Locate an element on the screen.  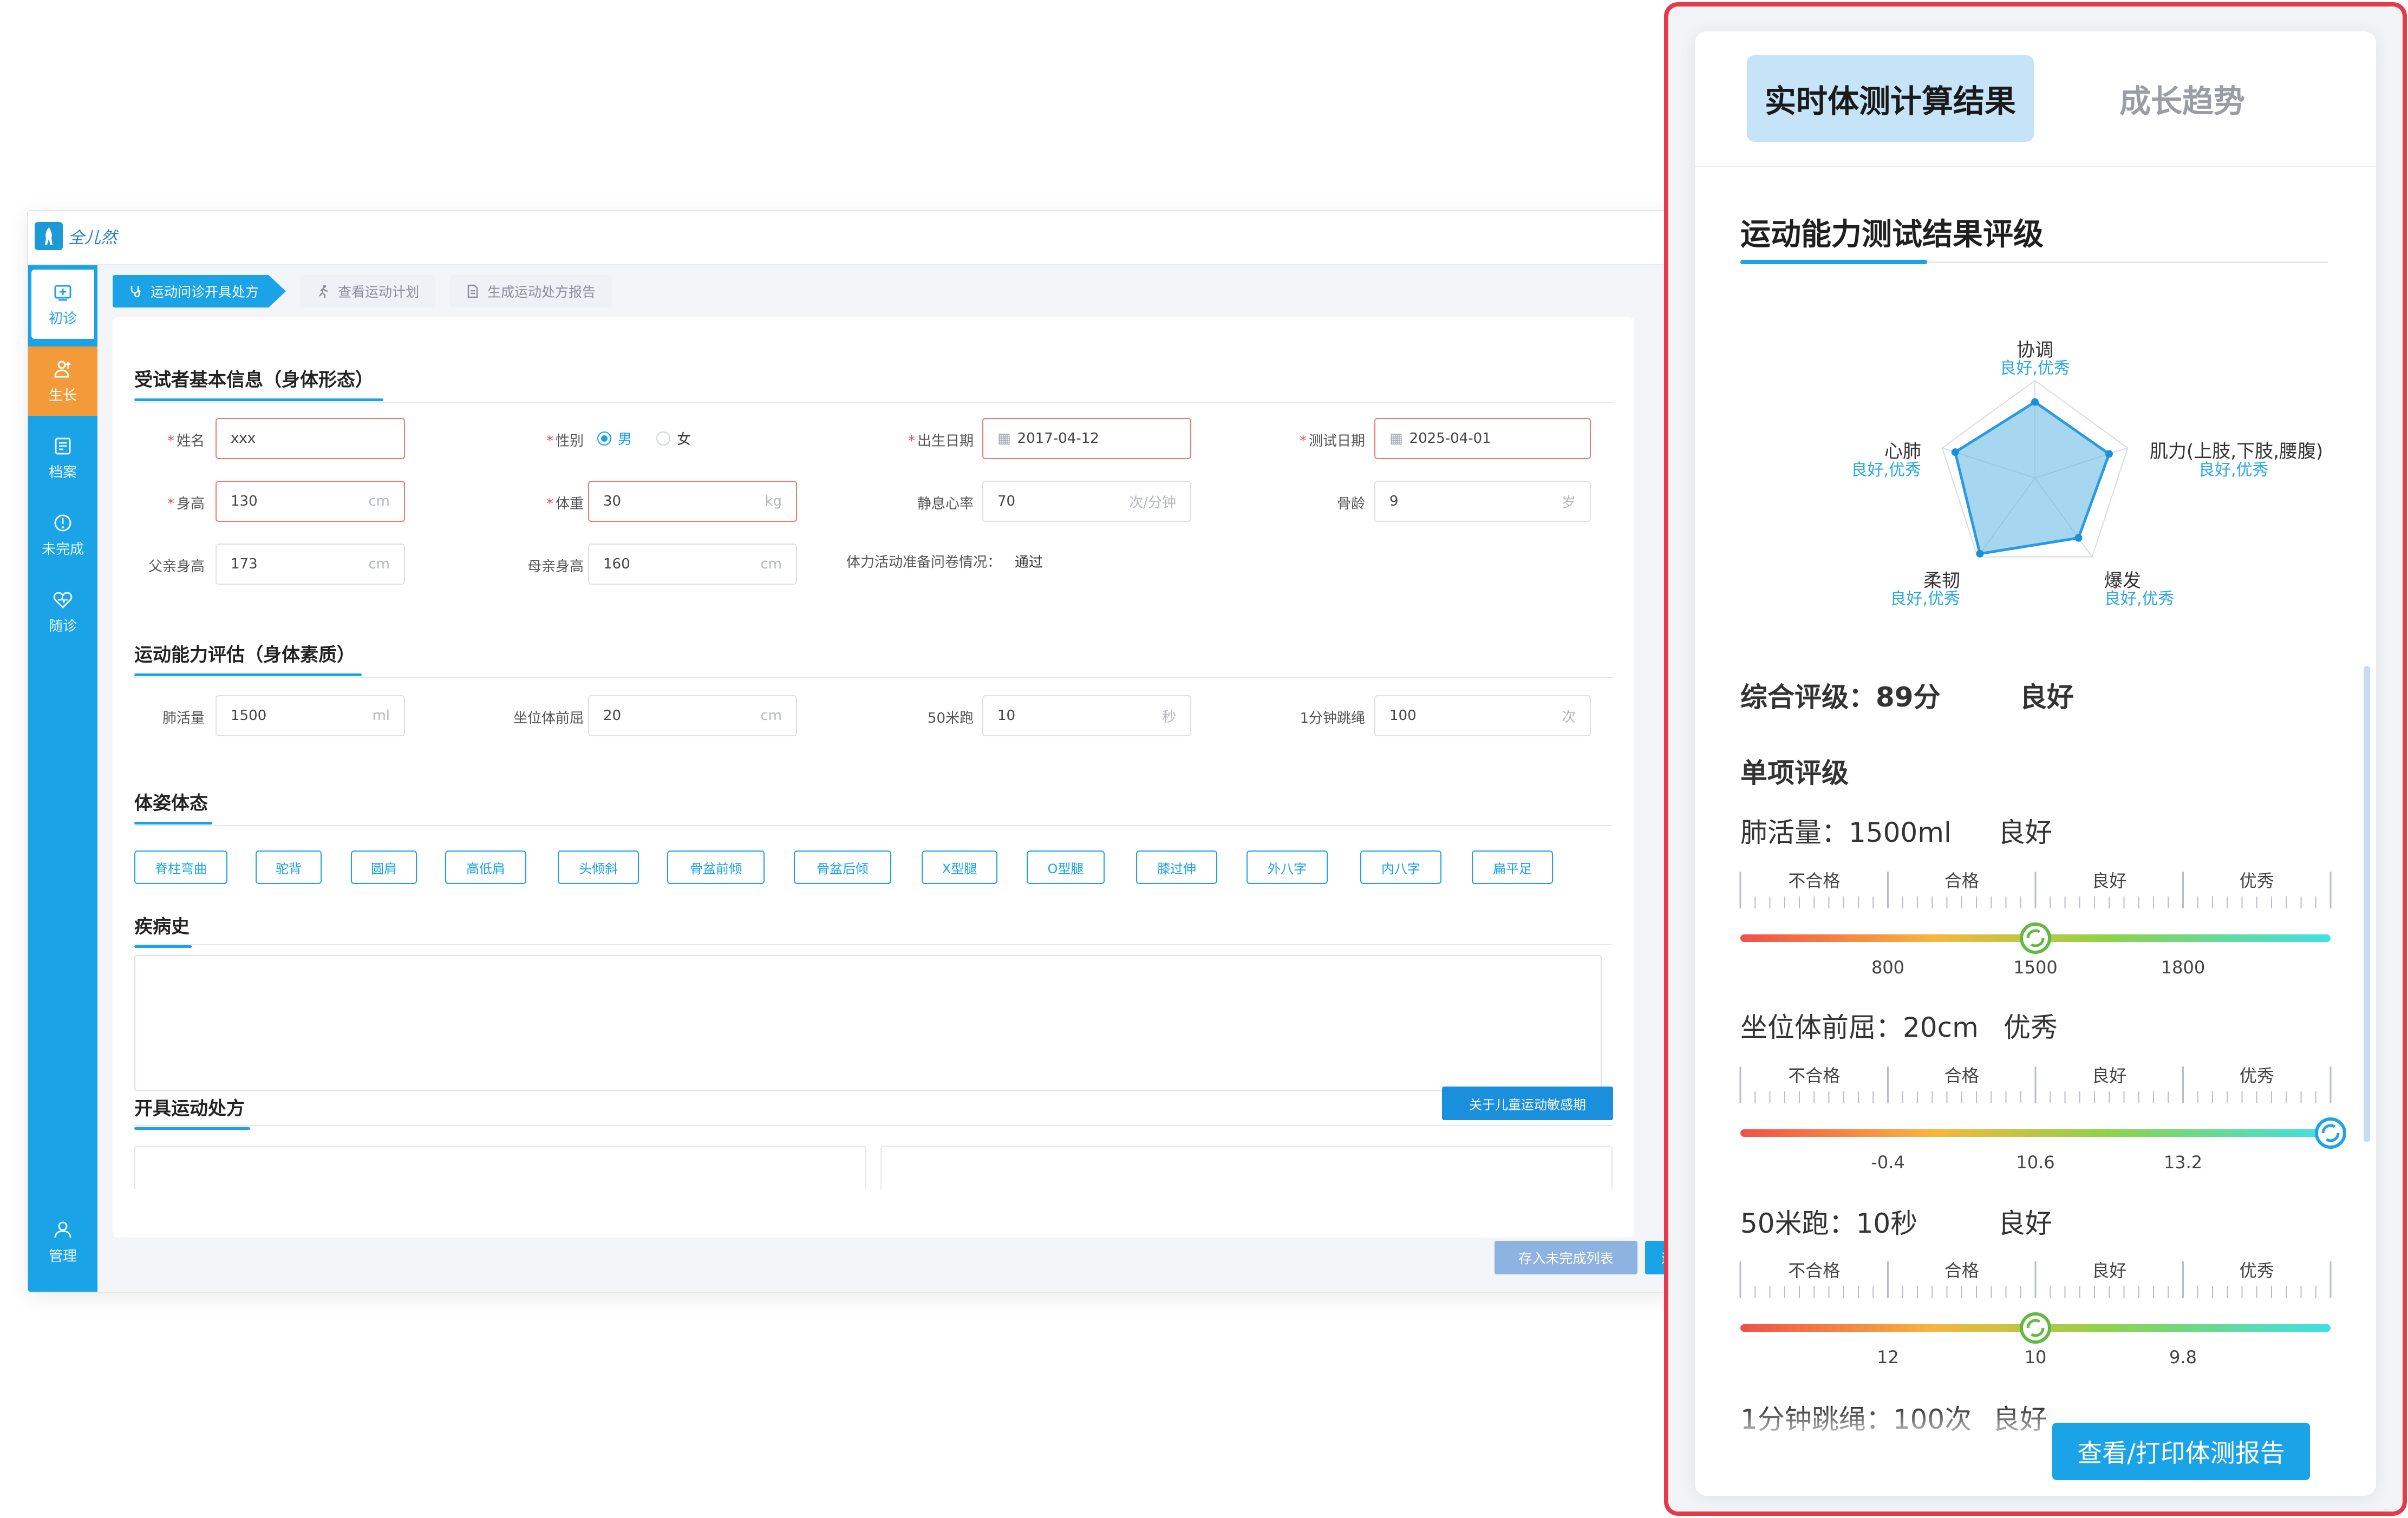
scale-value-label: 10 is located at coordinates (2036, 1357).